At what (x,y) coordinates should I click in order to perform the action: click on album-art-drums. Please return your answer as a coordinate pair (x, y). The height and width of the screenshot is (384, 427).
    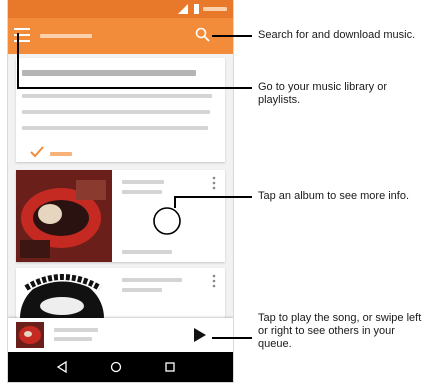
    Looking at the image, I should click on (64, 216).